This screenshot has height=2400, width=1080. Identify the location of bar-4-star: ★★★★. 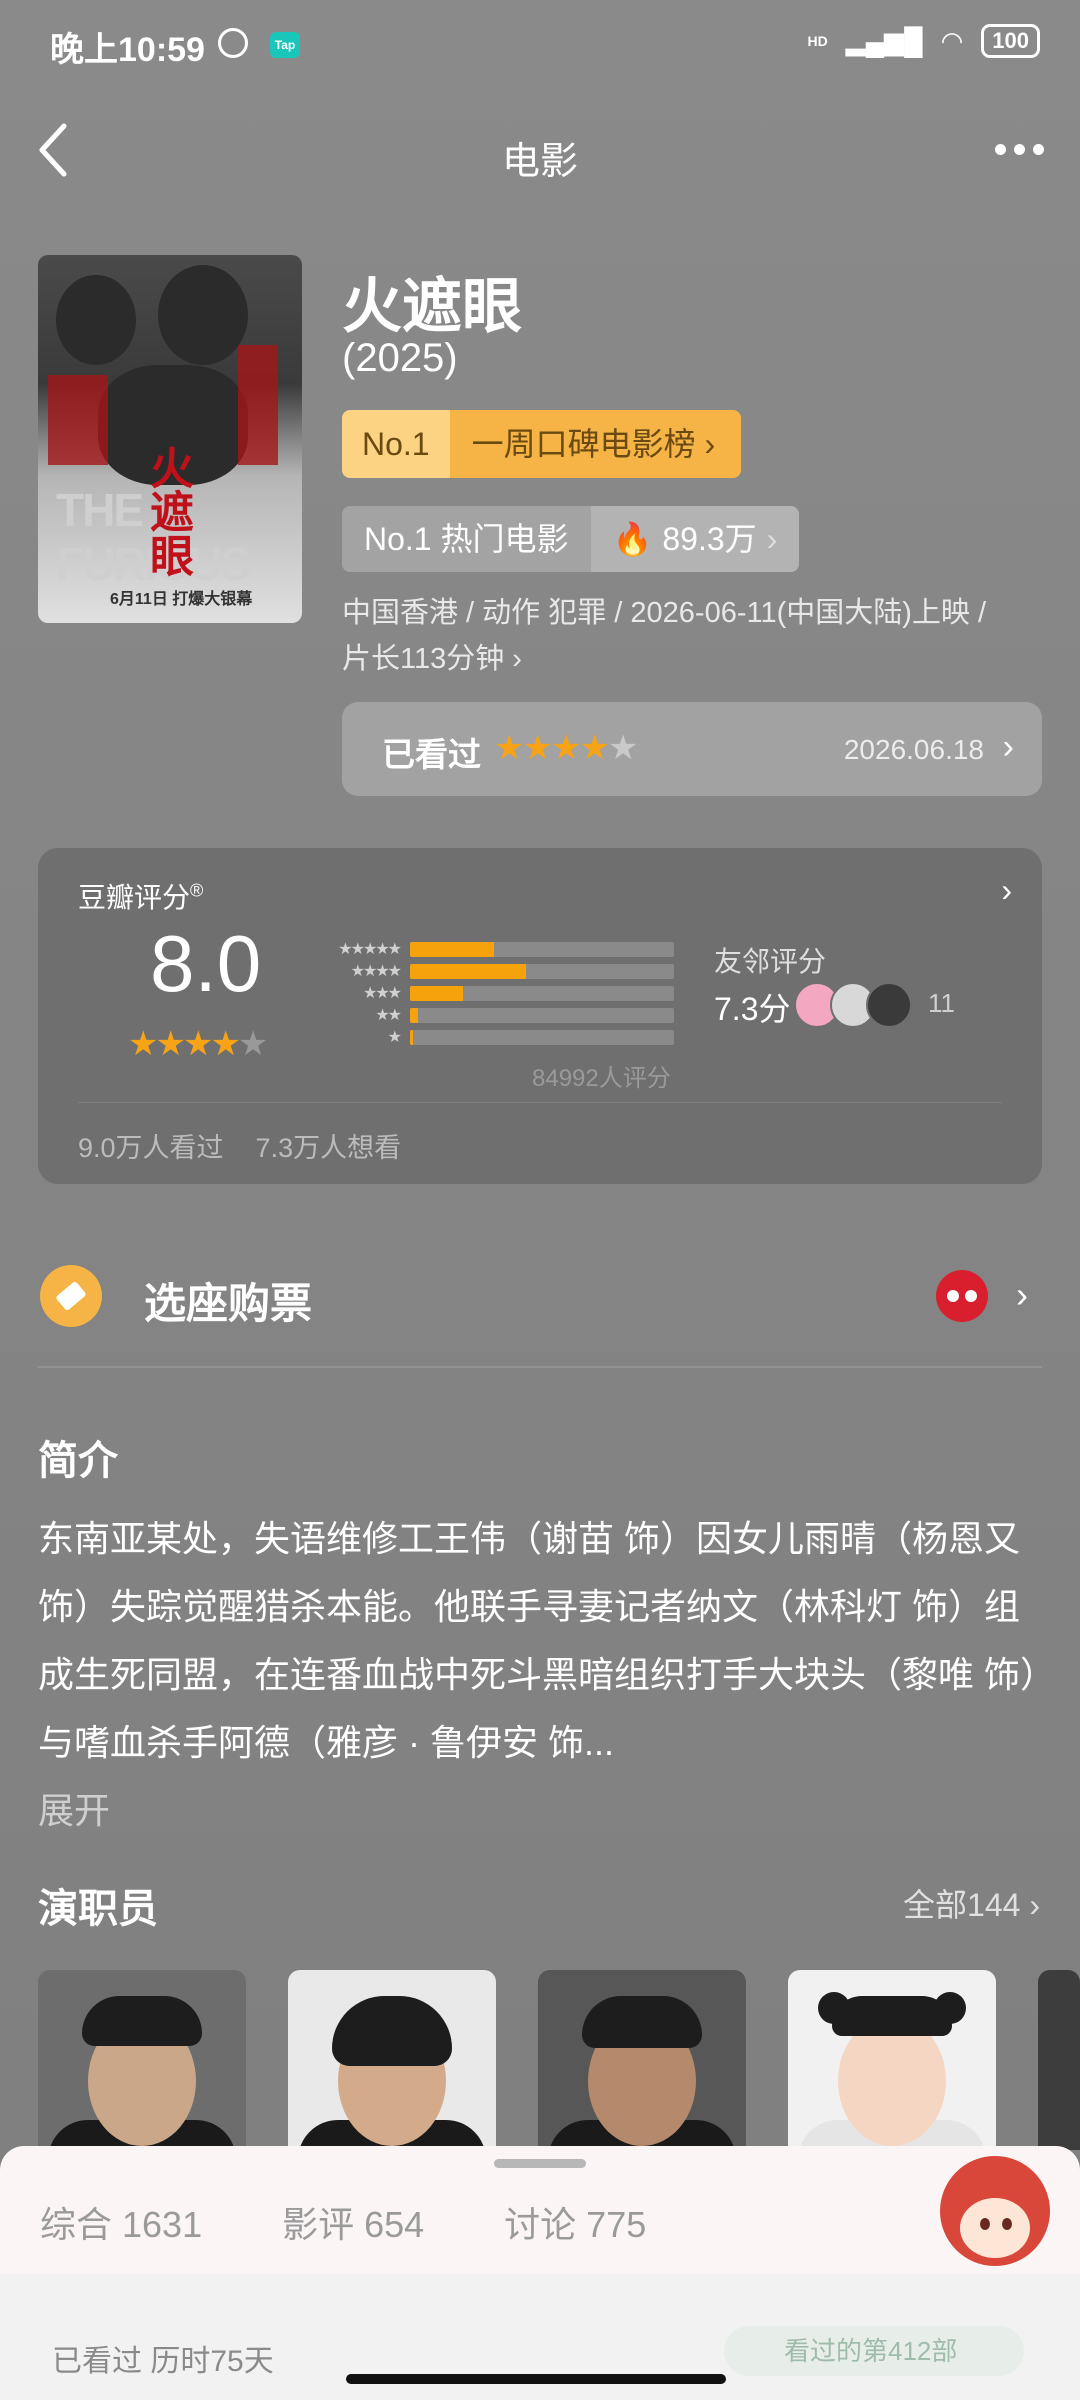
(488, 971).